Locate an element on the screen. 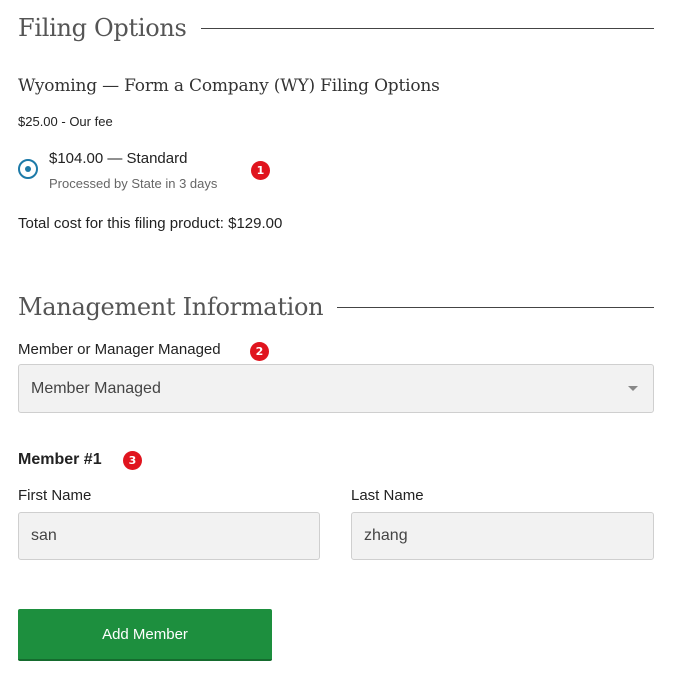 This screenshot has width=676, height=688. add-member-button: Add Member is located at coordinates (145, 635).